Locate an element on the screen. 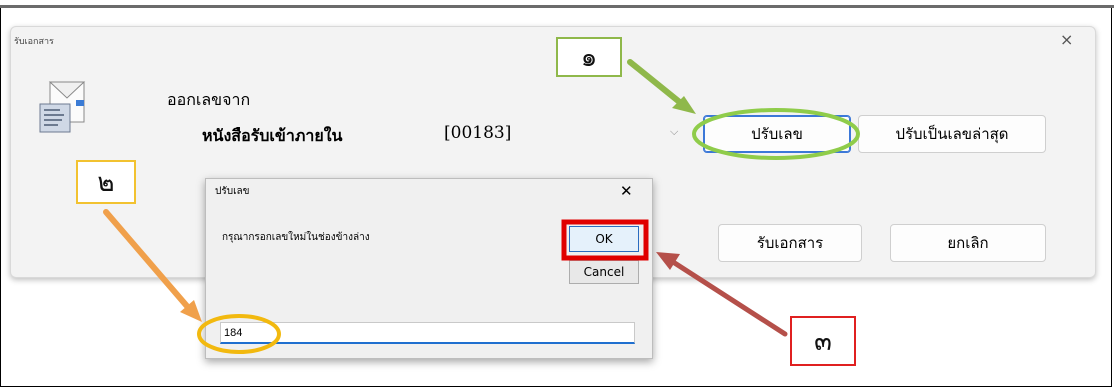 This screenshot has height=389, width=1114. ok-button-highlight is located at coordinates (605, 240).